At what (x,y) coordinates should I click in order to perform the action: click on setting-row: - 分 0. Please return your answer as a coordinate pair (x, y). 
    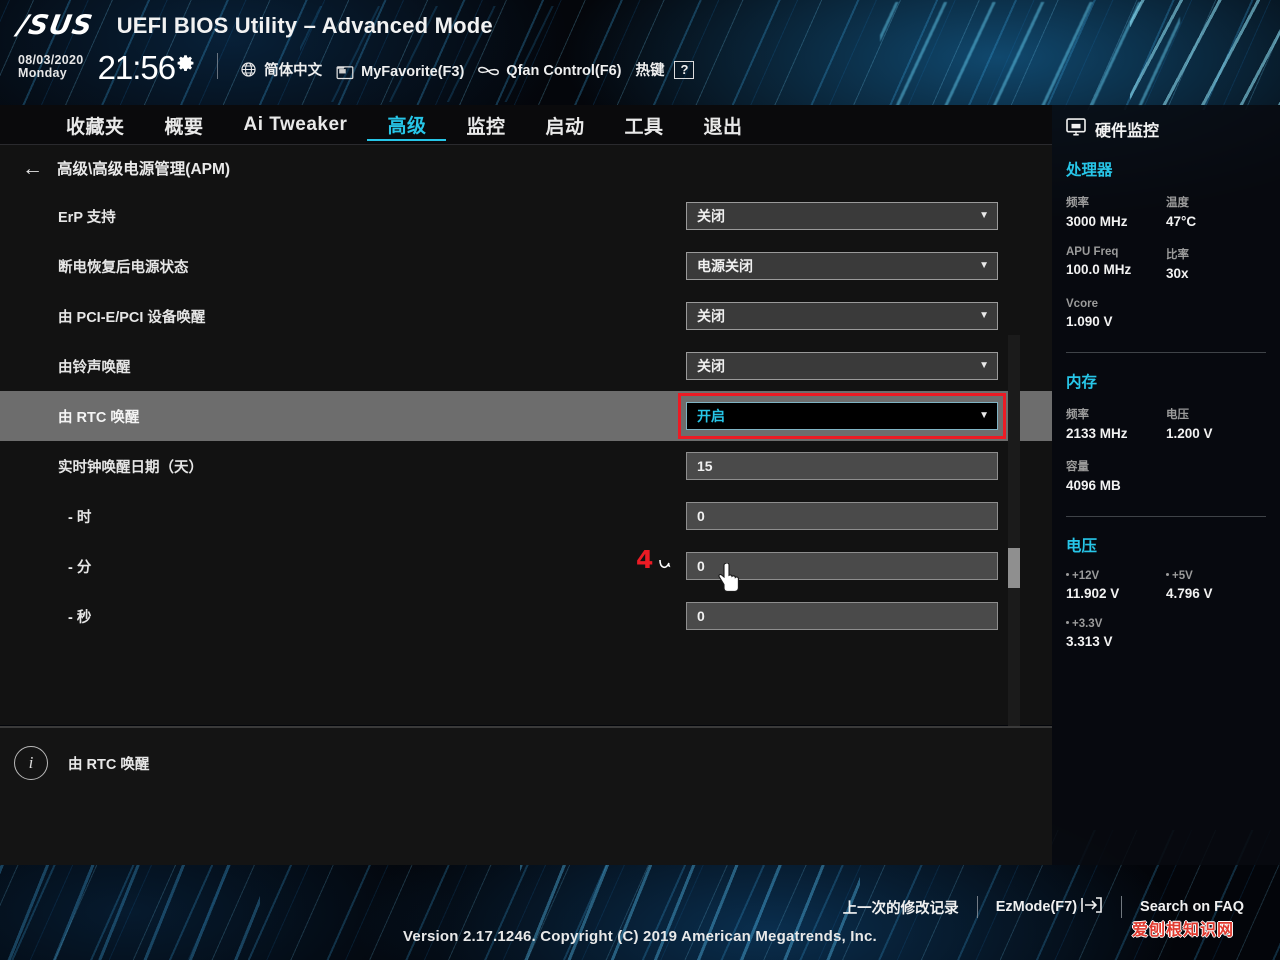
    Looking at the image, I should click on (526, 566).